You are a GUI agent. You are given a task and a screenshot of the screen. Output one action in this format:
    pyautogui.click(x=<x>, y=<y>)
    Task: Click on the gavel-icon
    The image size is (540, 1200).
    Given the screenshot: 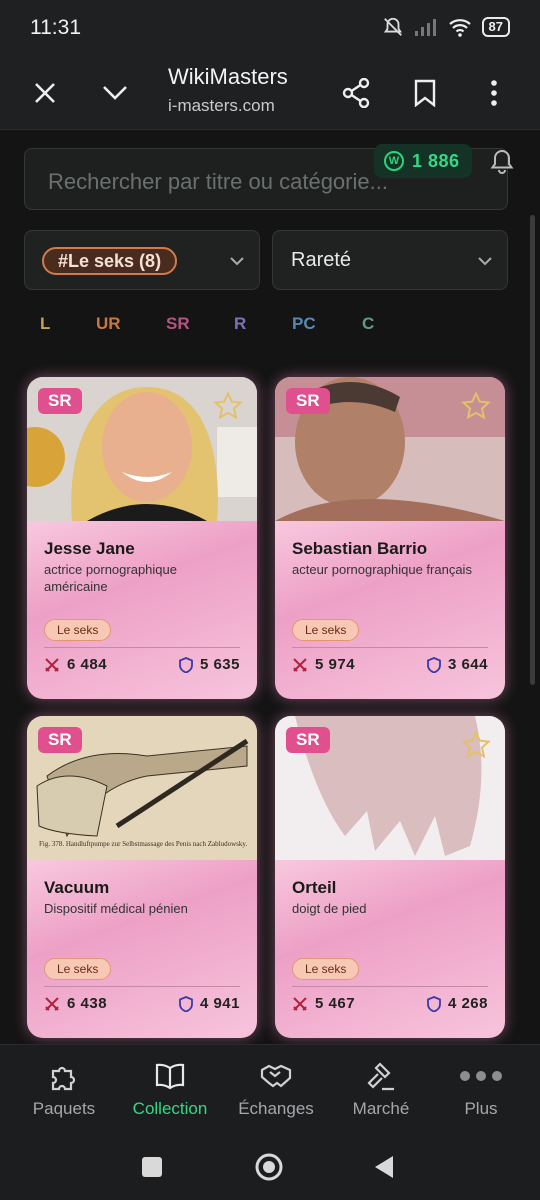 What is the action you would take?
    pyautogui.click(x=380, y=1076)
    